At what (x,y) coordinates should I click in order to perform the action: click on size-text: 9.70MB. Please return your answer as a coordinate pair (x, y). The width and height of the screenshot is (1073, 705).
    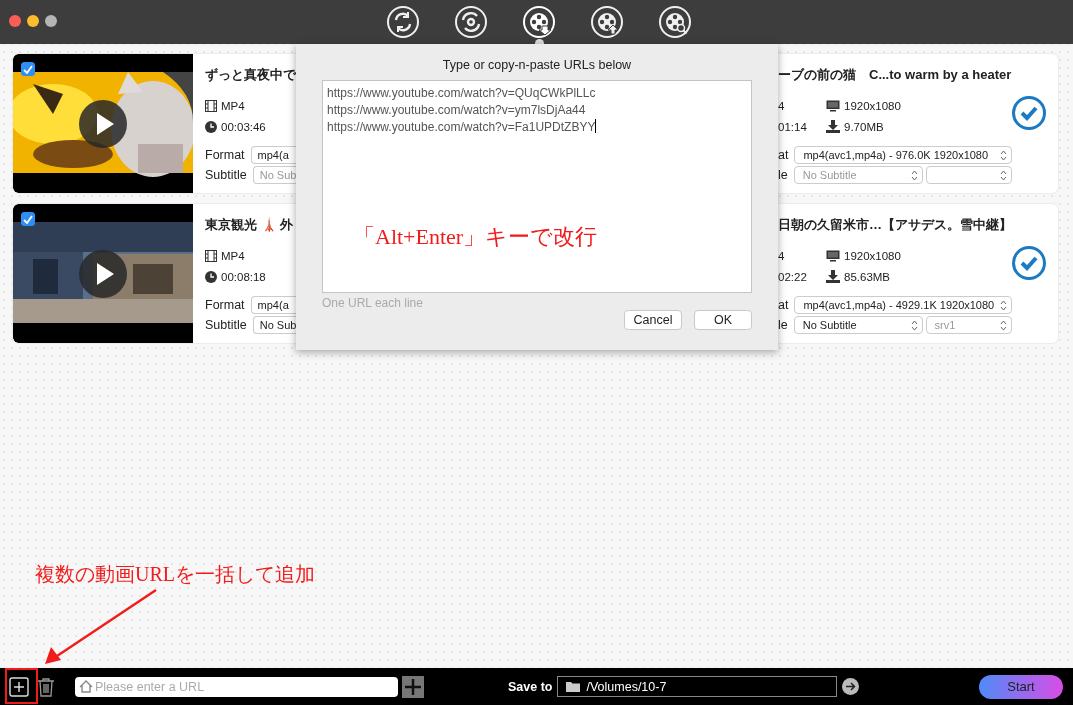
    Looking at the image, I should click on (864, 126).